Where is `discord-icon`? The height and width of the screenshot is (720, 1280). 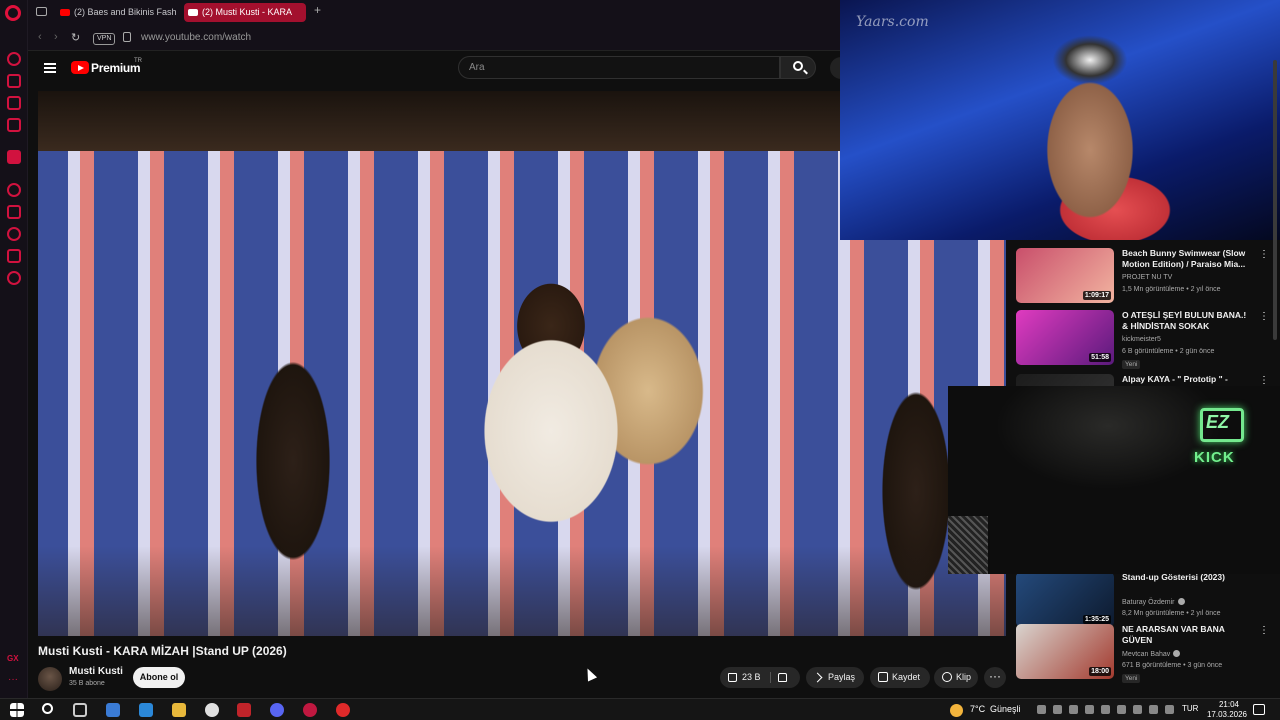
discord-icon is located at coordinates (277, 710).